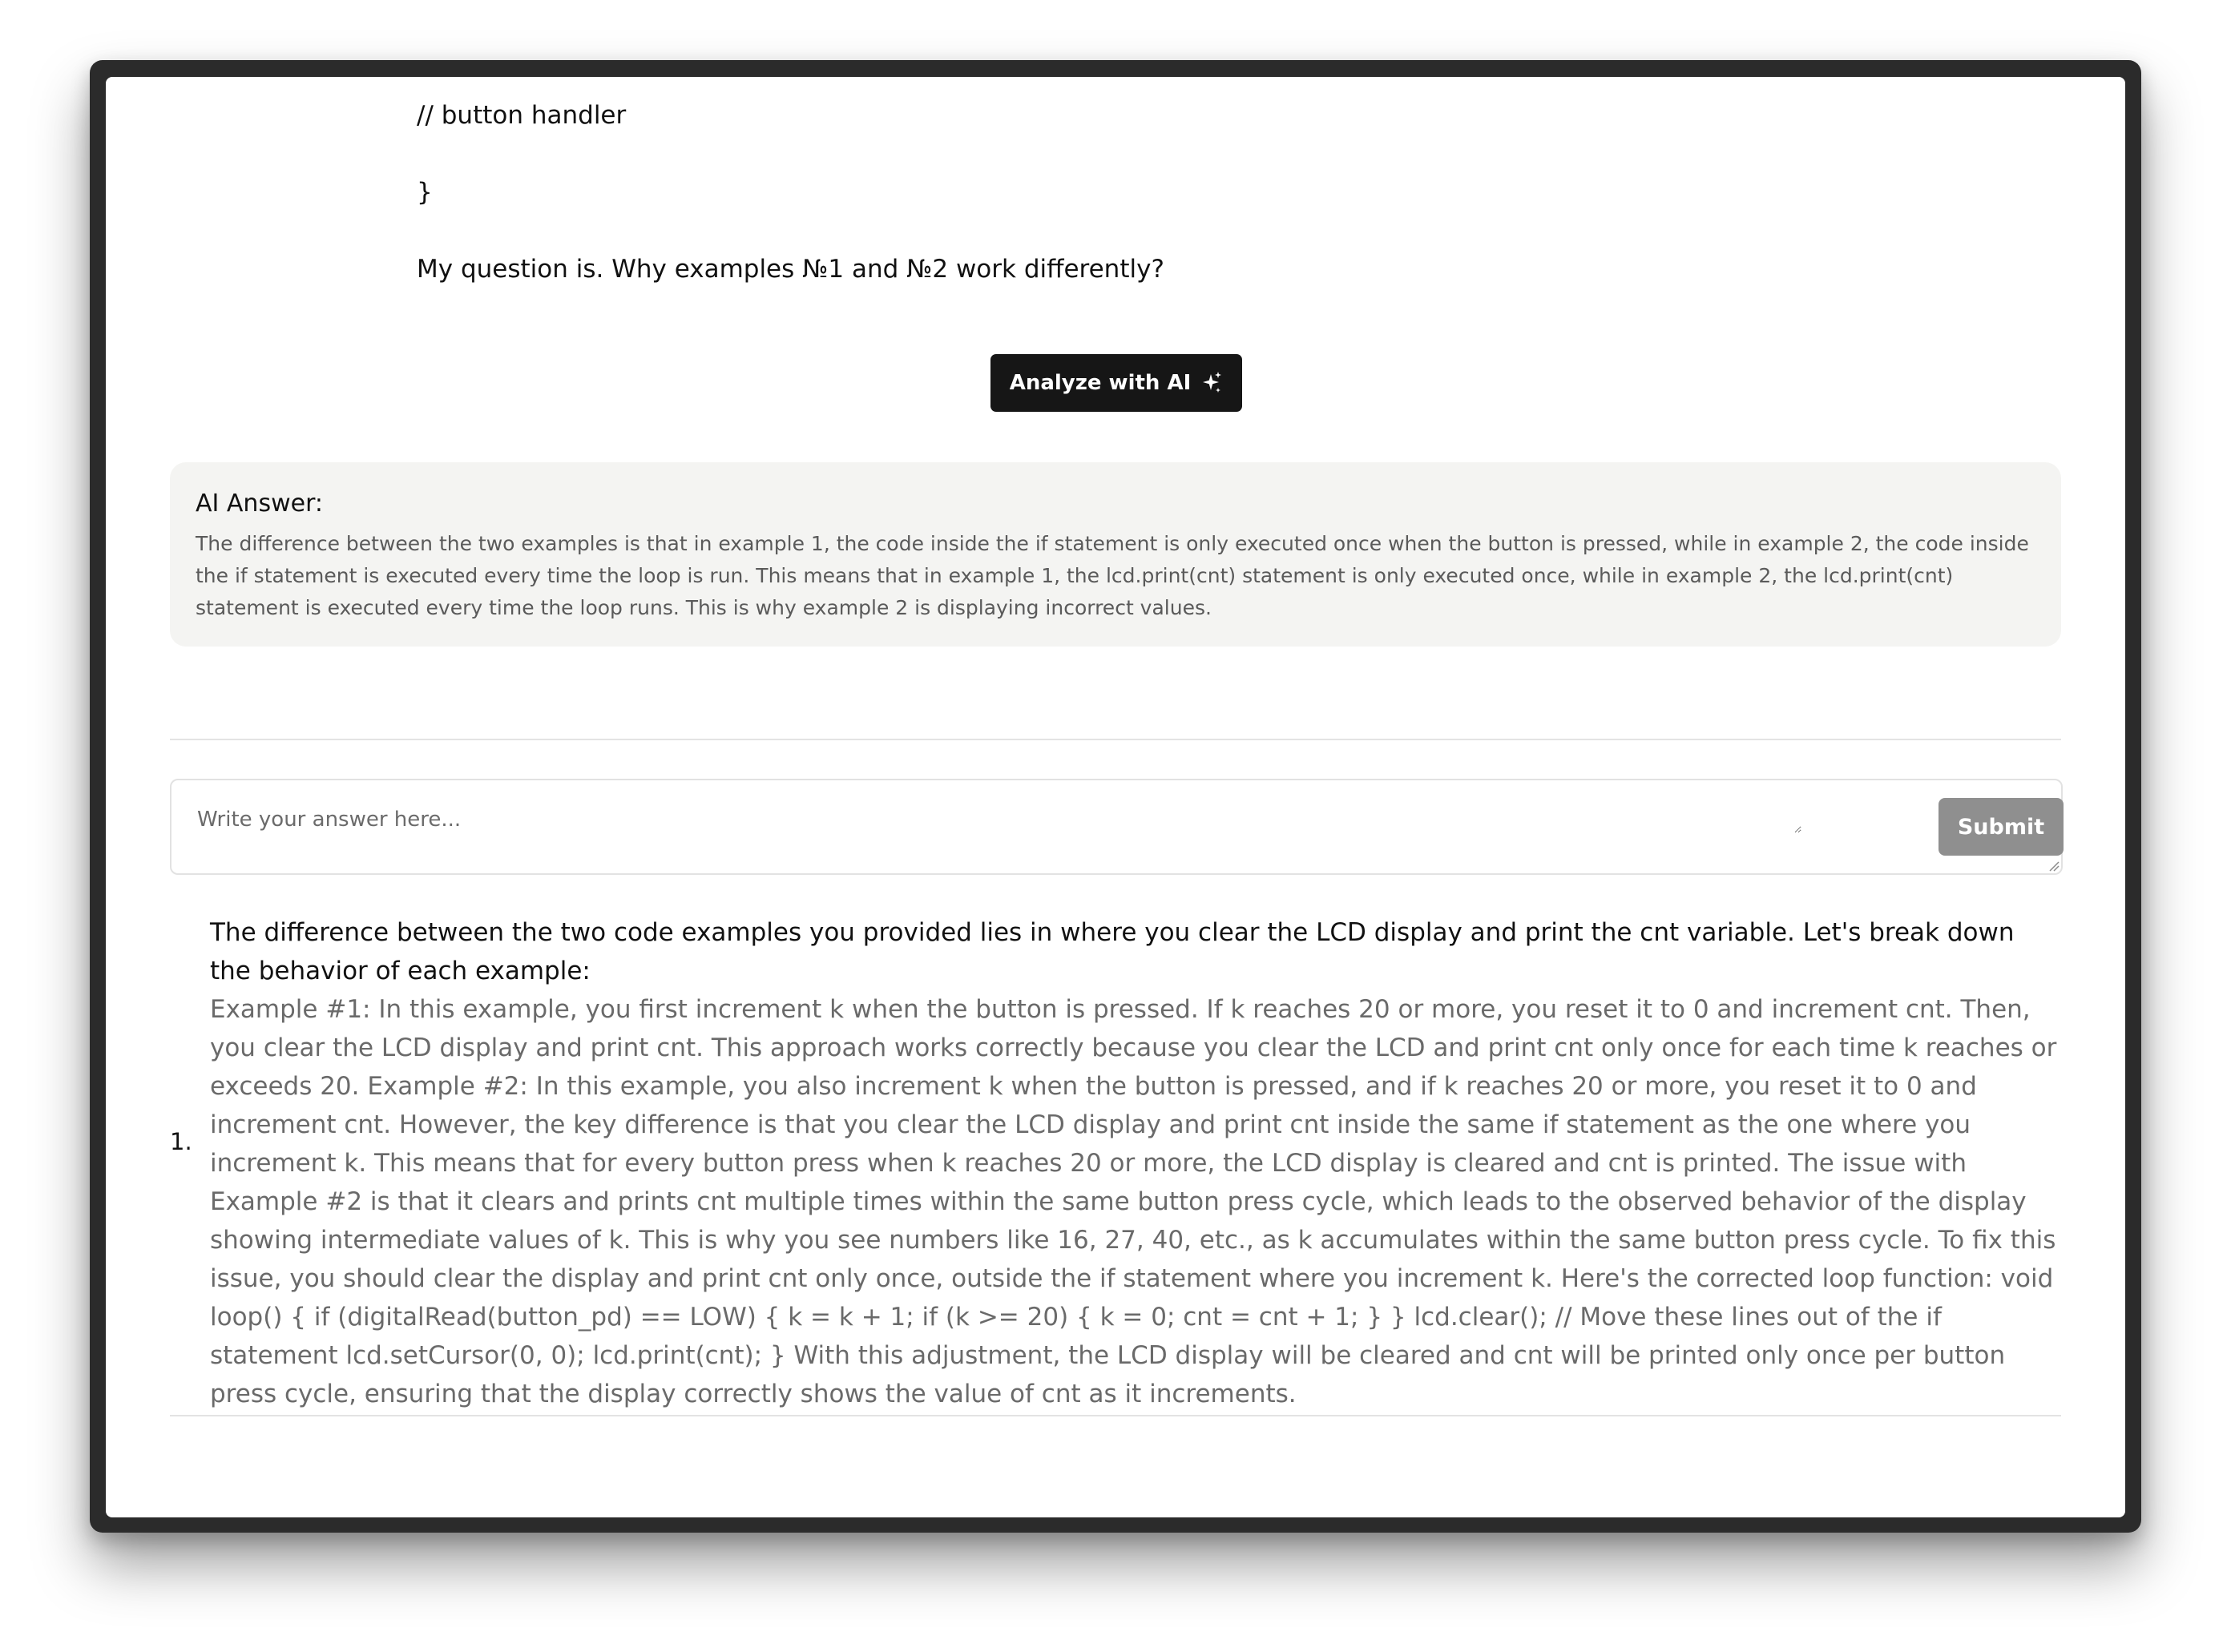 Image resolution: width=2231 pixels, height=1652 pixels. I want to click on code-comment: // button handler, so click(522, 115).